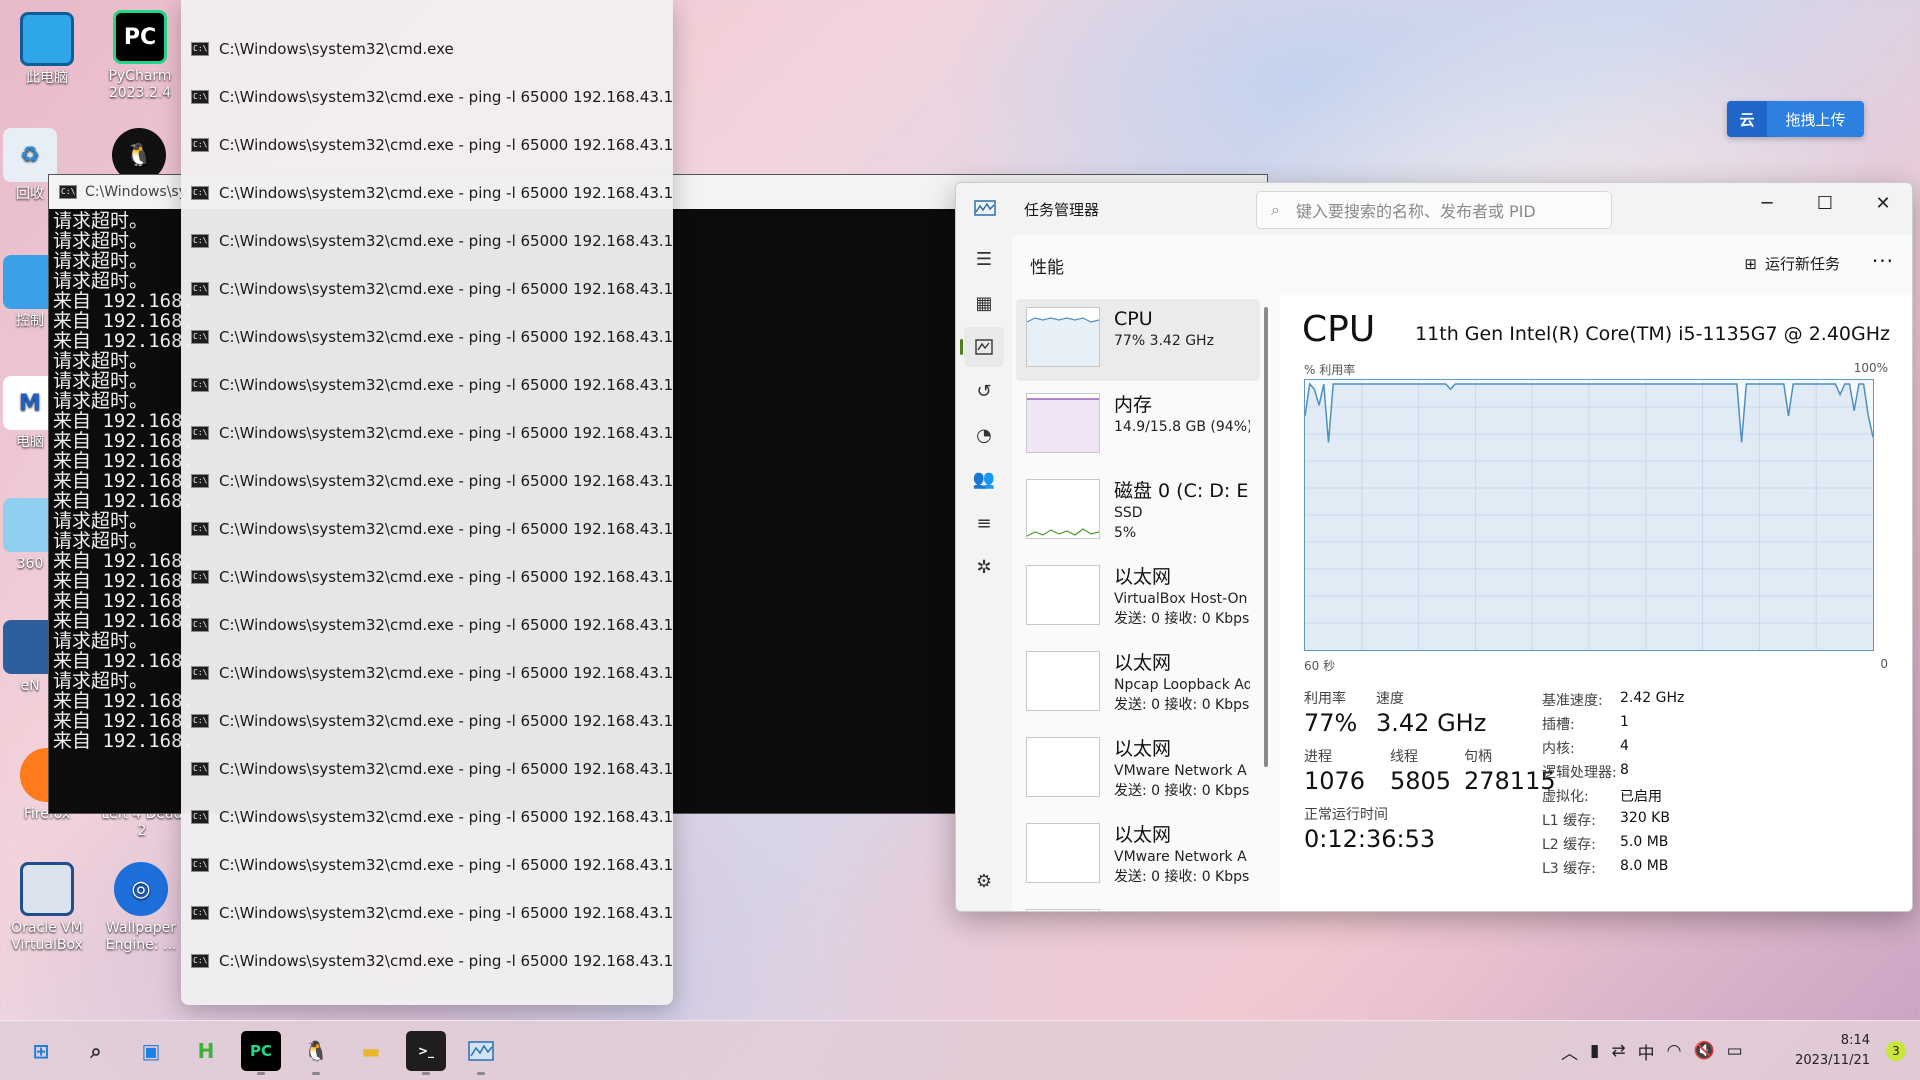 This screenshot has width=1920, height=1080. I want to click on settings-gear-icon: ⚙, so click(984, 881).